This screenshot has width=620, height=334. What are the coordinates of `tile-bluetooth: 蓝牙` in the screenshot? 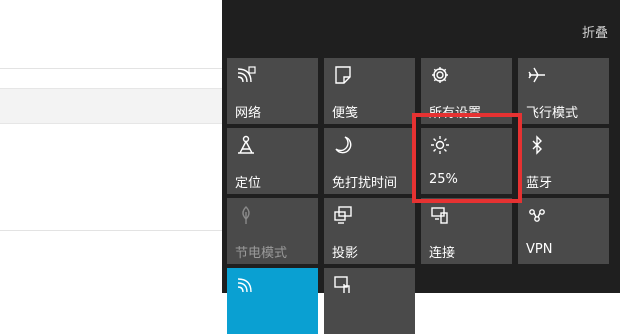 It's located at (563, 161).